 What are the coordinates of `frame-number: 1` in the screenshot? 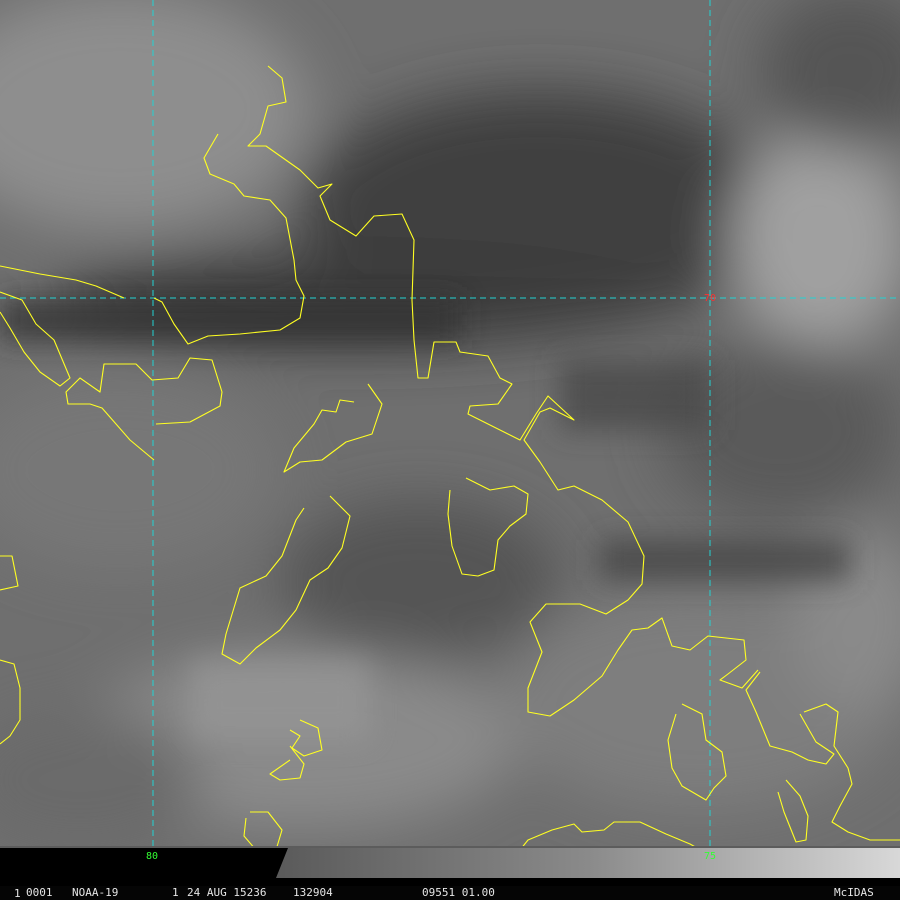 It's located at (17, 893).